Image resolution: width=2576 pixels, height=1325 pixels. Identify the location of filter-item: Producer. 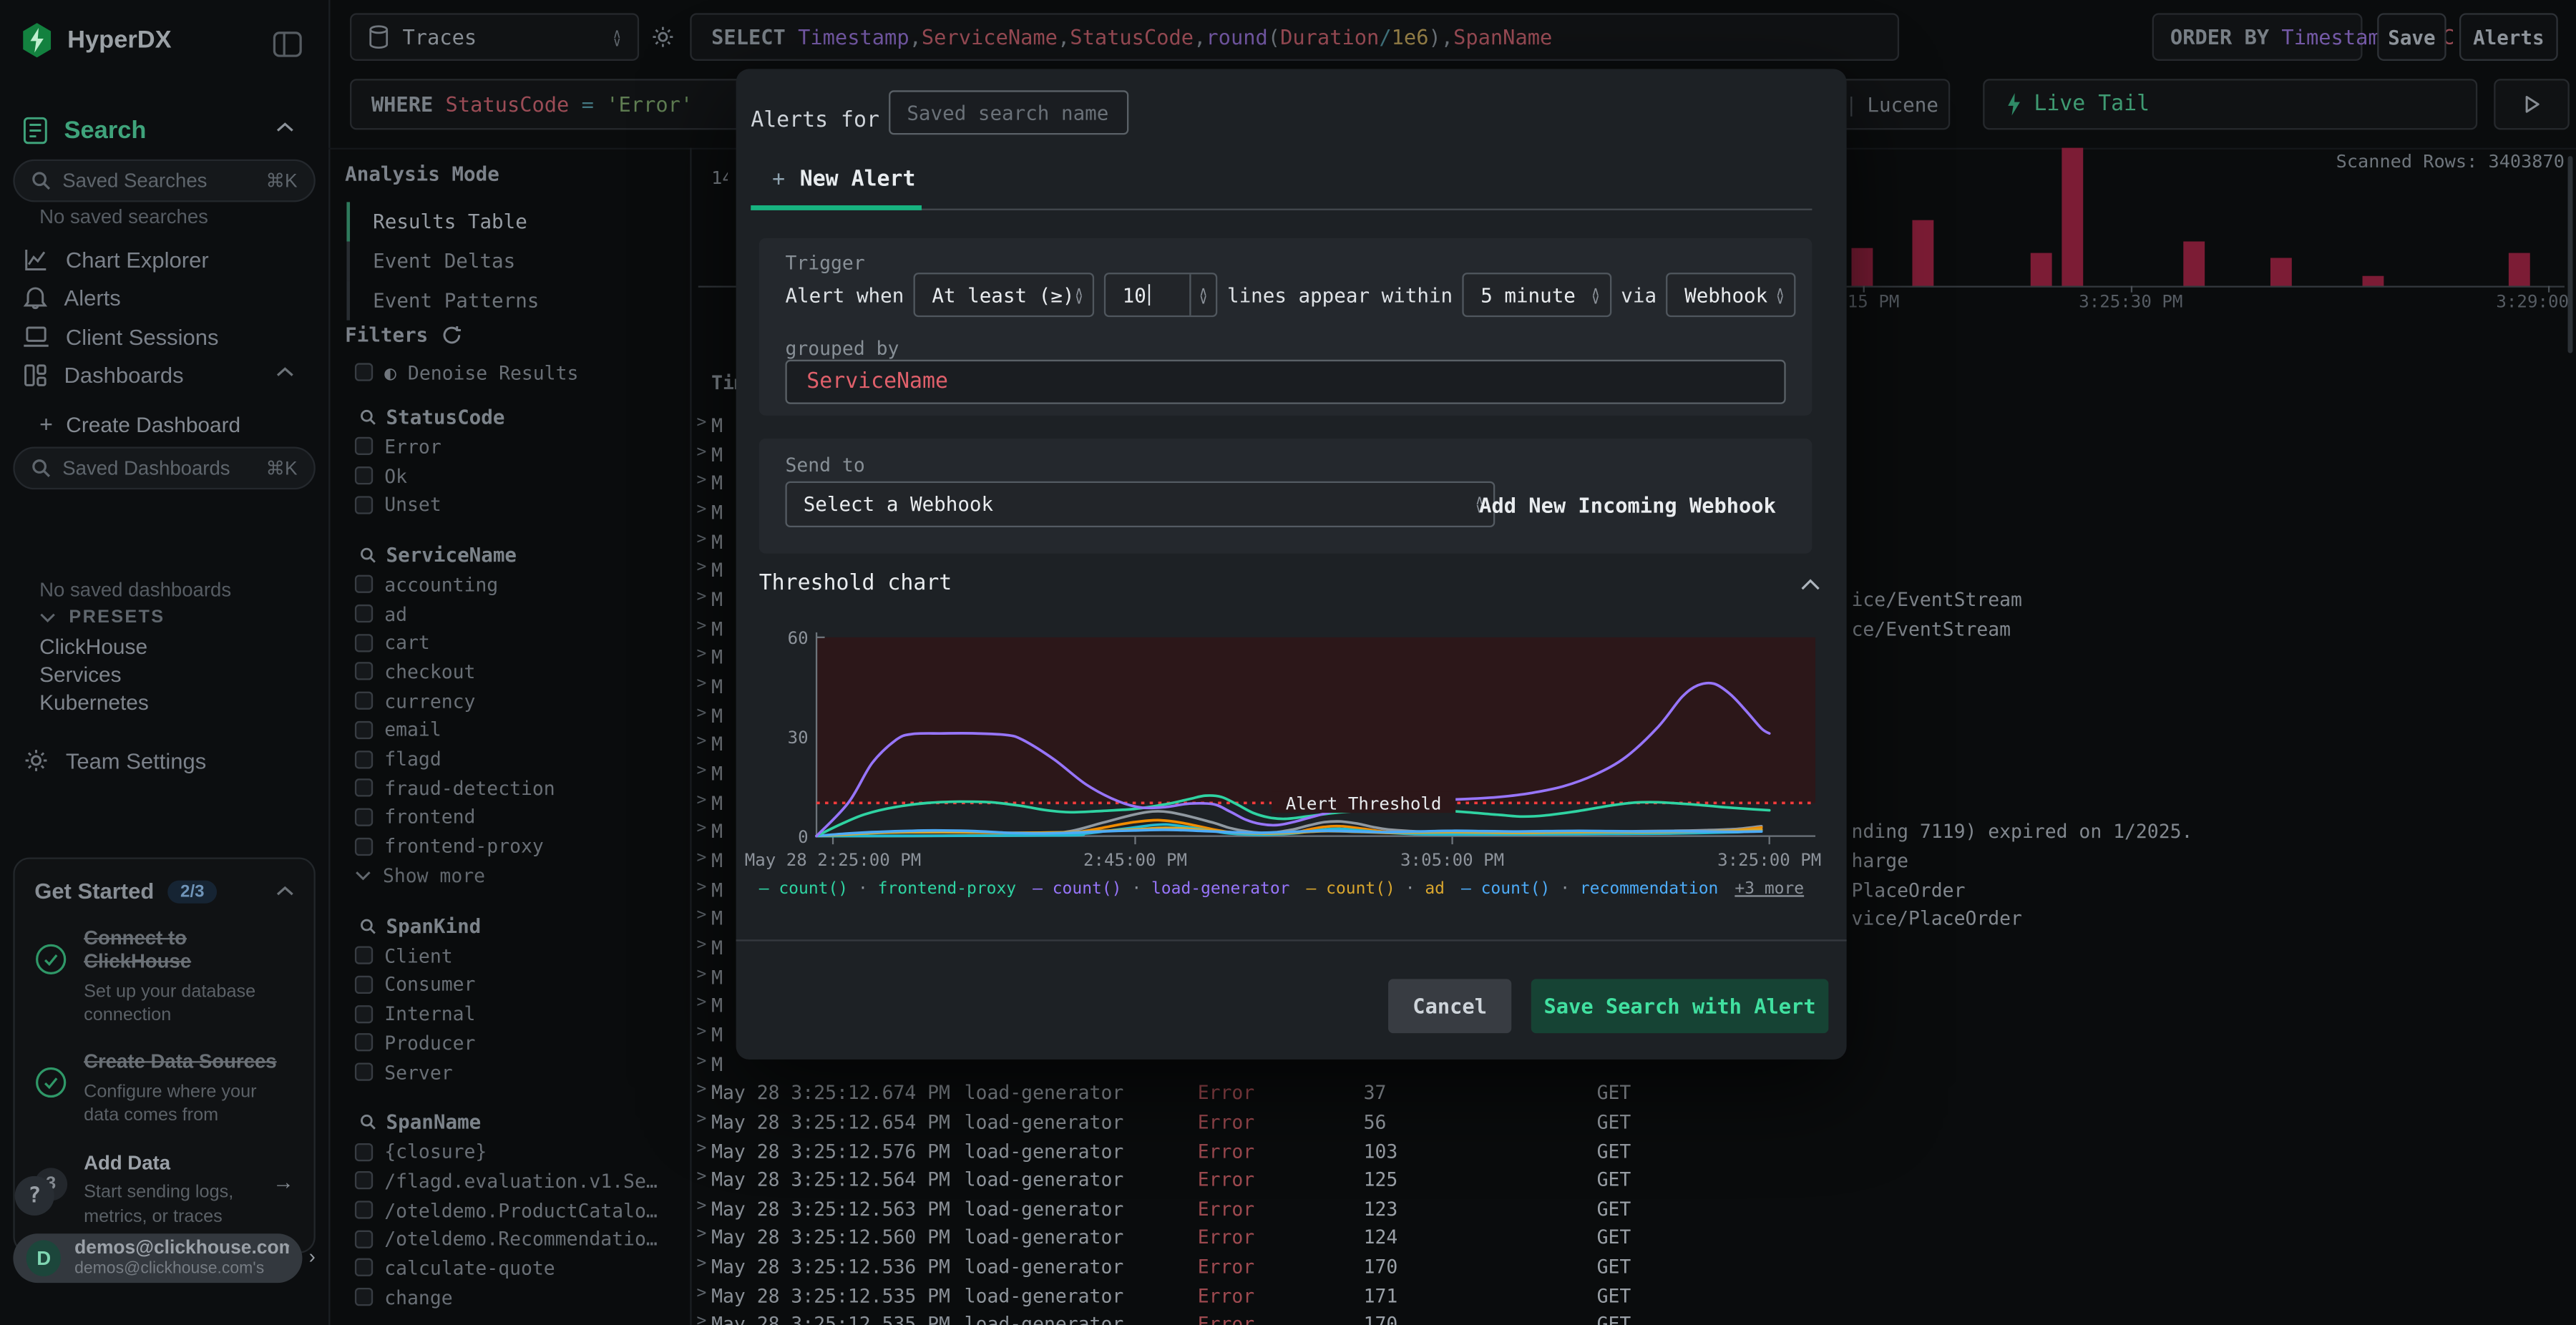
(509, 1042).